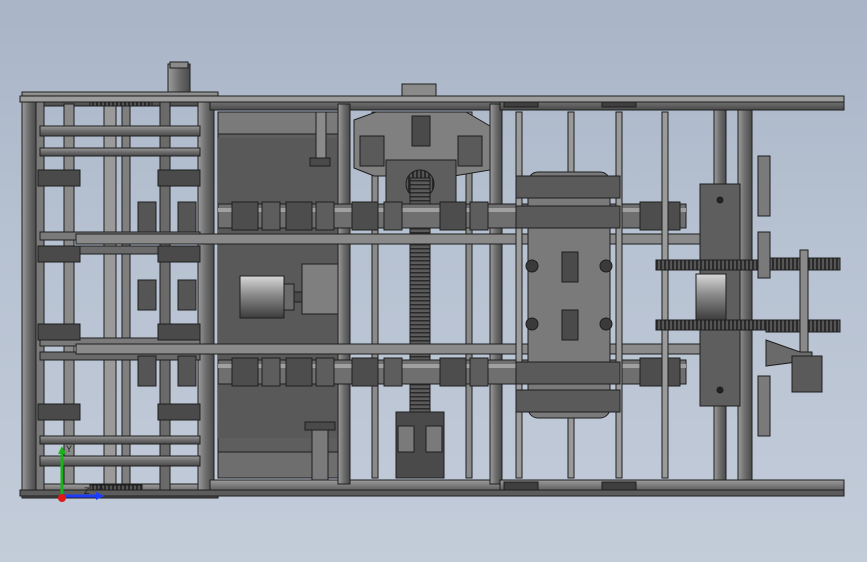 Image resolution: width=867 pixels, height=562 pixels. I want to click on right-lower-gear, so click(711, 325).